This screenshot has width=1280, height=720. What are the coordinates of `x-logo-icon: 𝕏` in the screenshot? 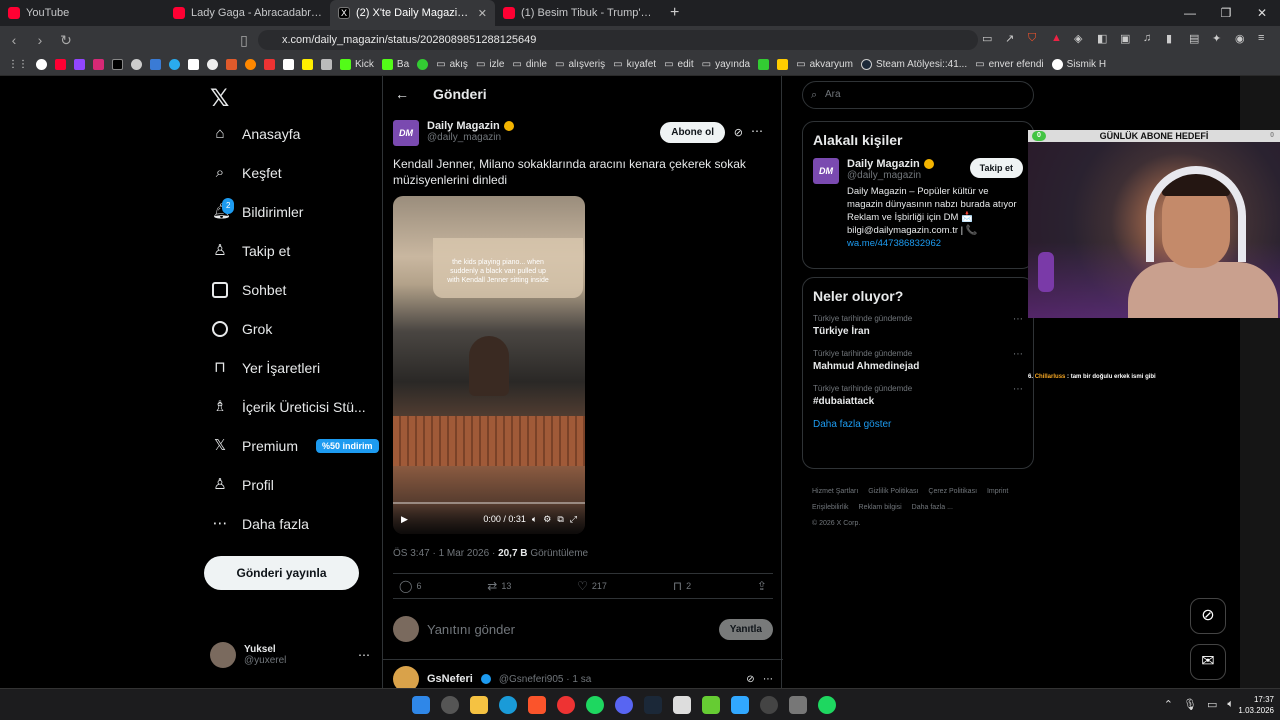 It's located at (219, 98).